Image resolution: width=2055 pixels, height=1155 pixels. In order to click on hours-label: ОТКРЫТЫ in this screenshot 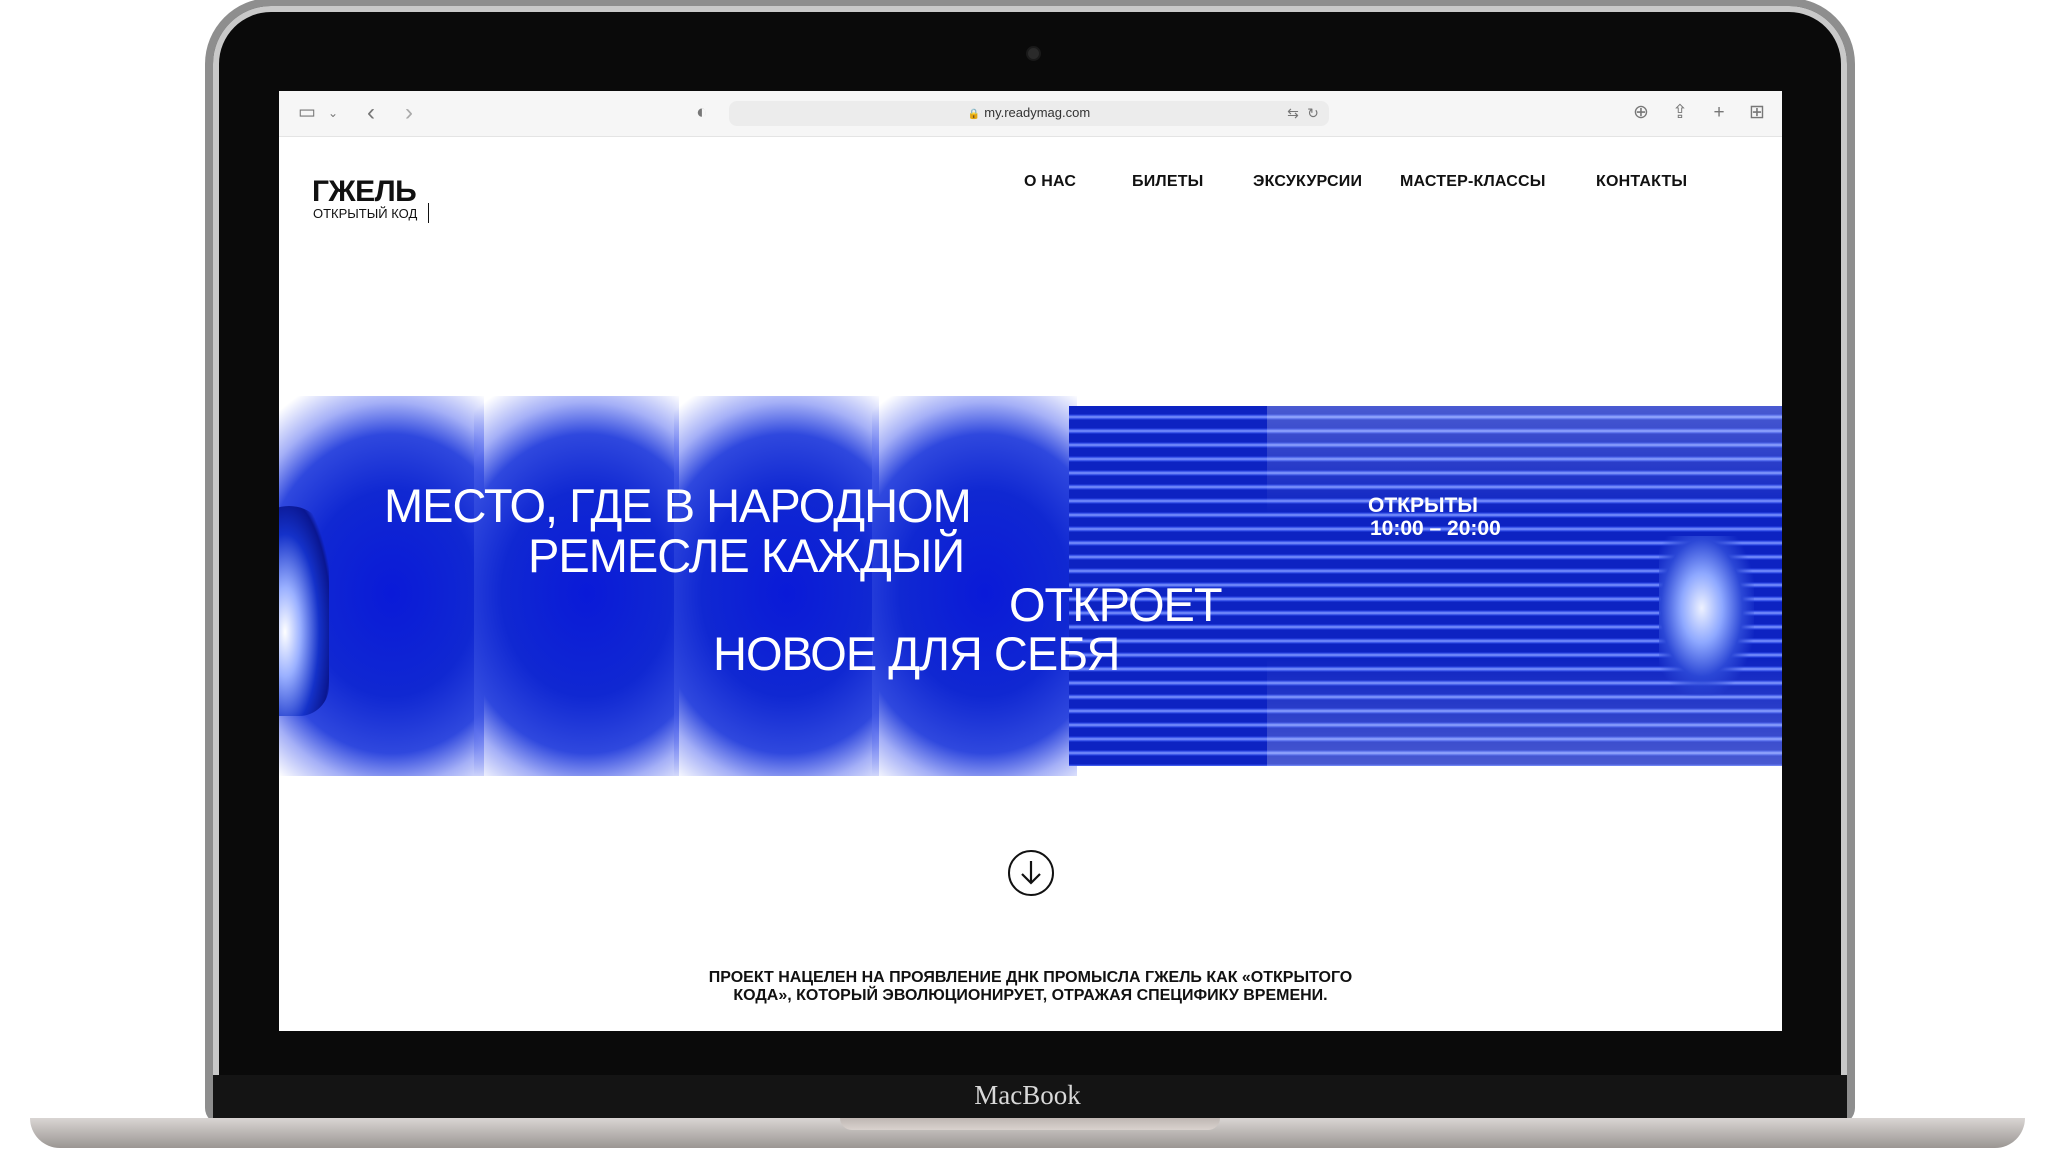, I will do `click(1423, 505)`.